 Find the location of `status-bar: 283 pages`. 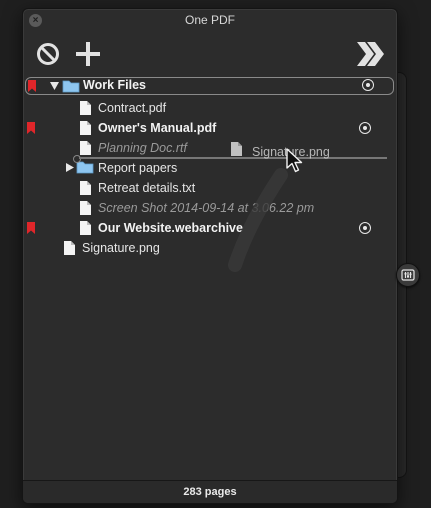

status-bar: 283 pages is located at coordinates (210, 491).